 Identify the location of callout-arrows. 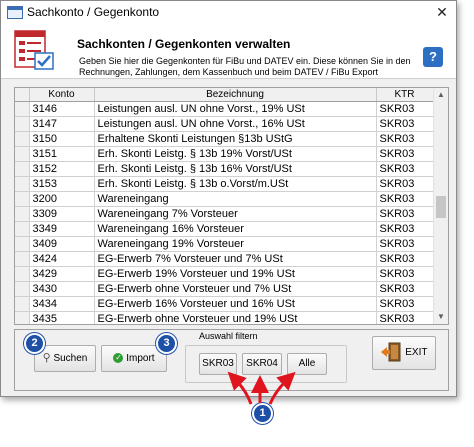
(261, 388).